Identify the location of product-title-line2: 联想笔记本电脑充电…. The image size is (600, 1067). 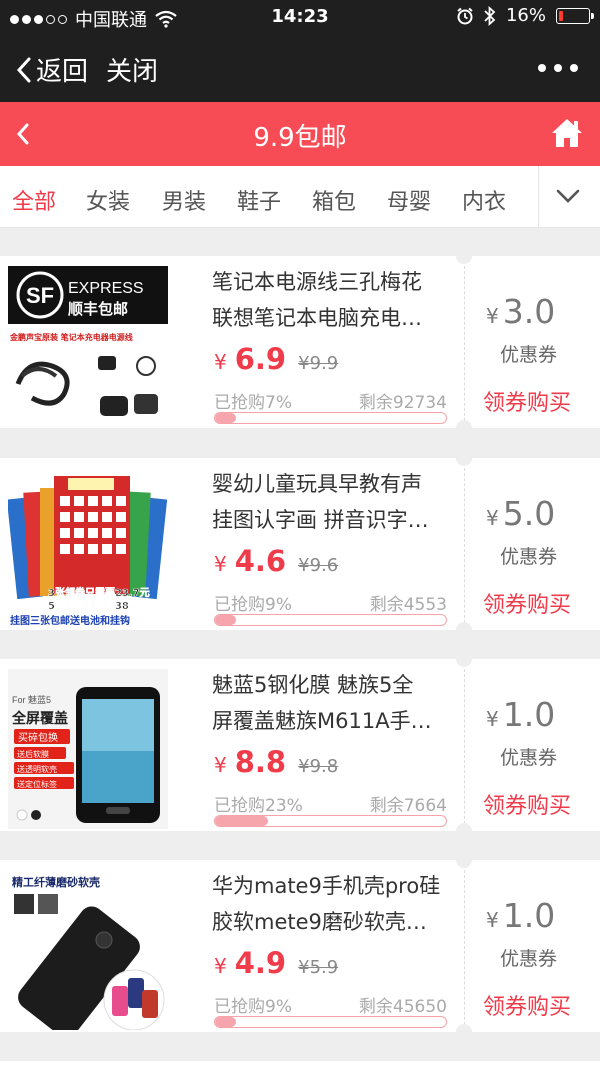
(317, 318).